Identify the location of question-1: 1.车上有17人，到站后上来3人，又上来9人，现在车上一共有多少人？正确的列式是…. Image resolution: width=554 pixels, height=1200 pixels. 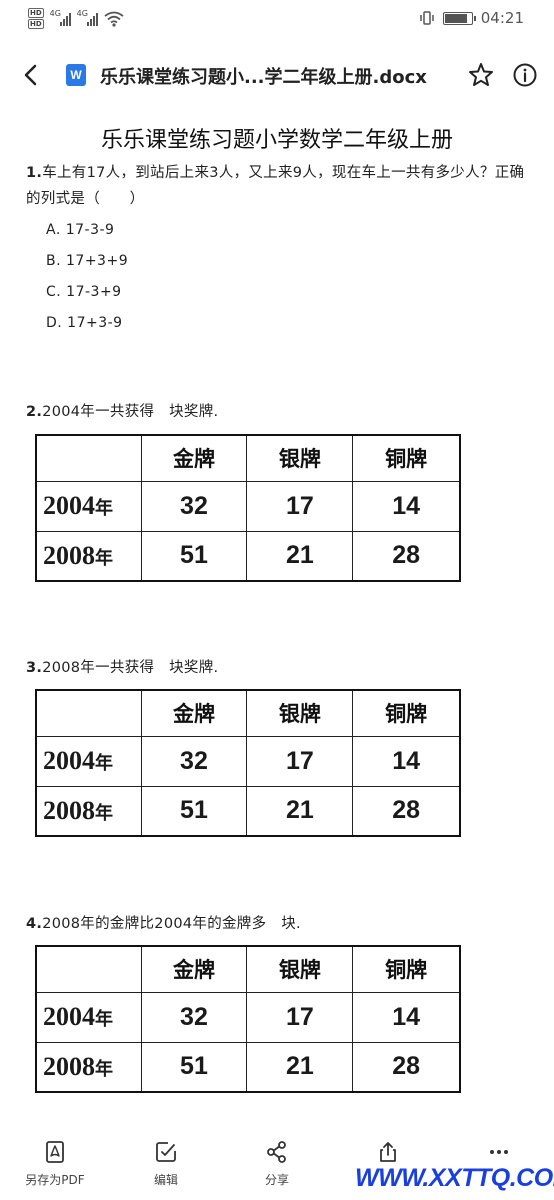
(278, 186).